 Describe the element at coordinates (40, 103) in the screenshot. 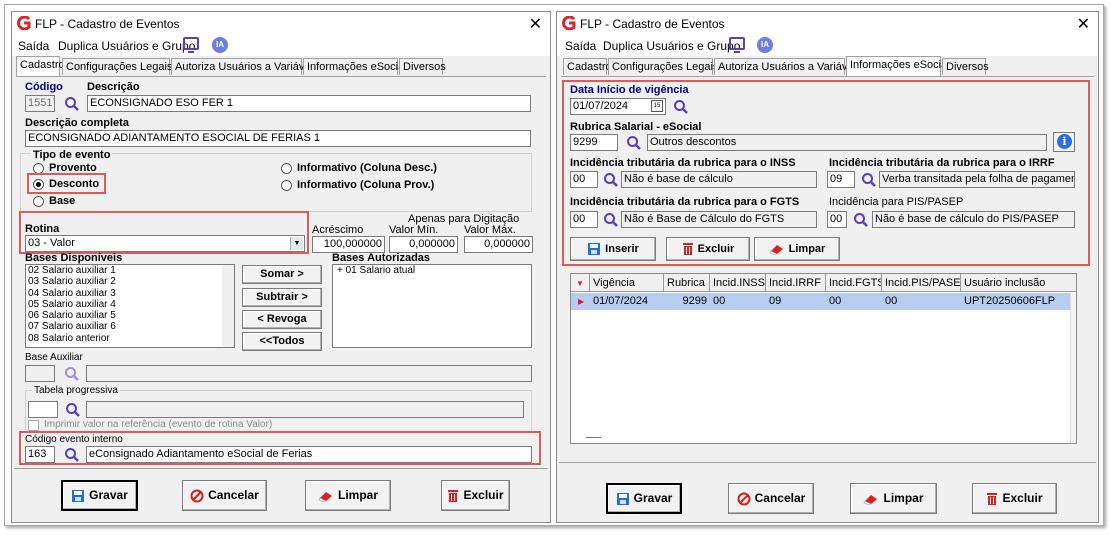

I see `codigo-field: 15517` at that location.